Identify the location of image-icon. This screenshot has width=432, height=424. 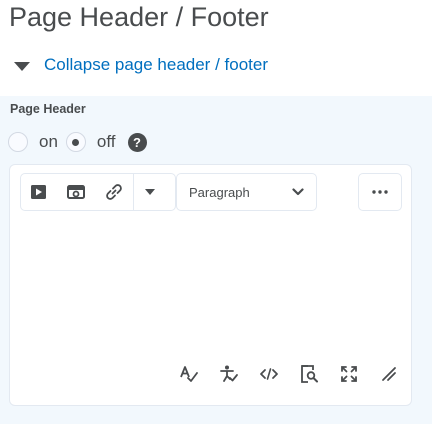
(76, 192).